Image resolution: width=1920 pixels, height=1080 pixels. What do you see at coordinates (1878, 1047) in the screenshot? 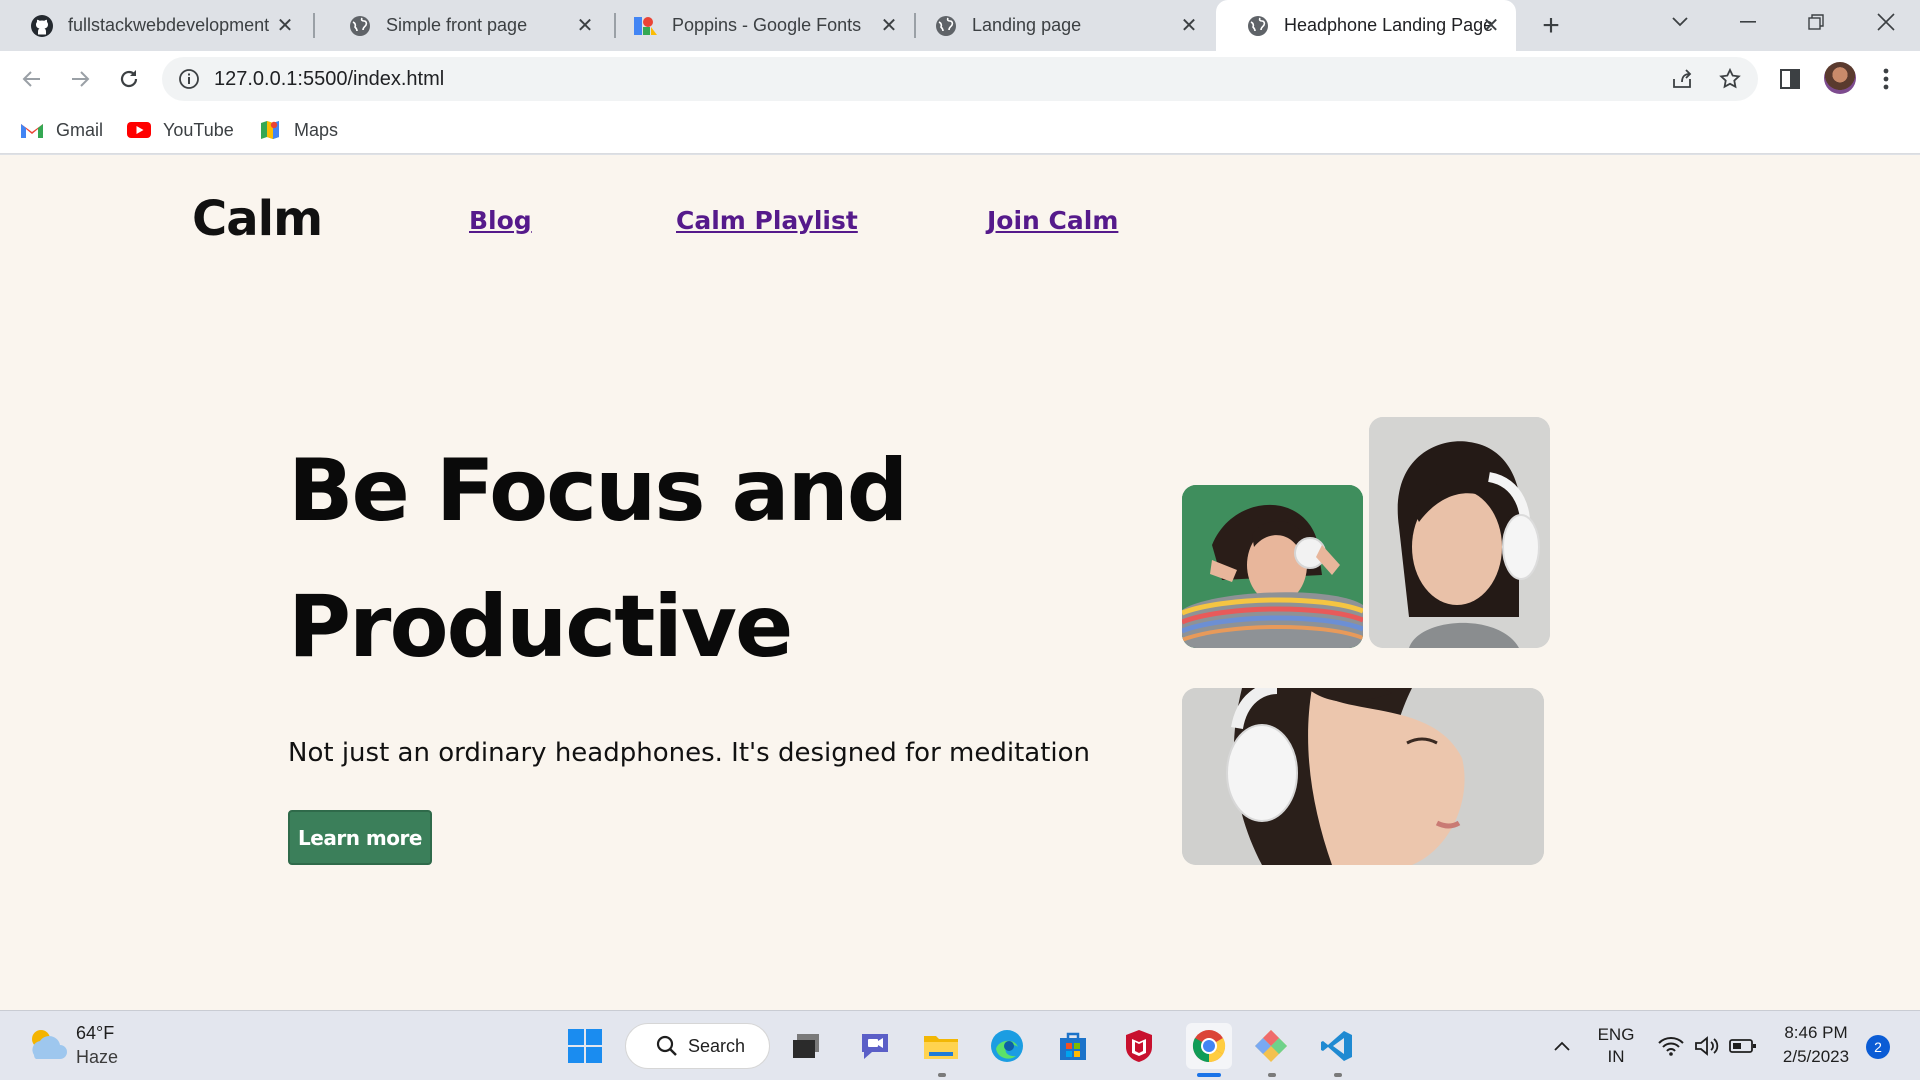
I see `notification-badge: 2` at bounding box center [1878, 1047].